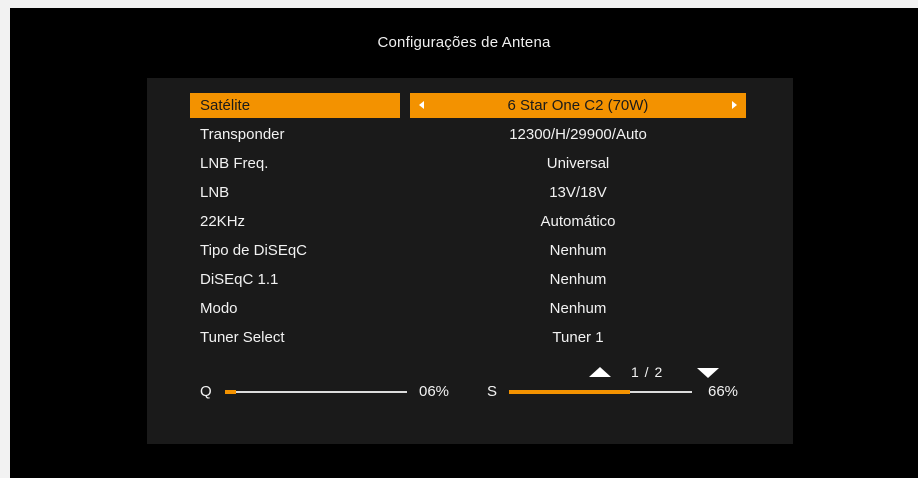 The image size is (918, 478). Describe the element at coordinates (468, 250) in the screenshot. I see `row-diseqc-type: Tipo de DiSEqC Nenhum` at that location.